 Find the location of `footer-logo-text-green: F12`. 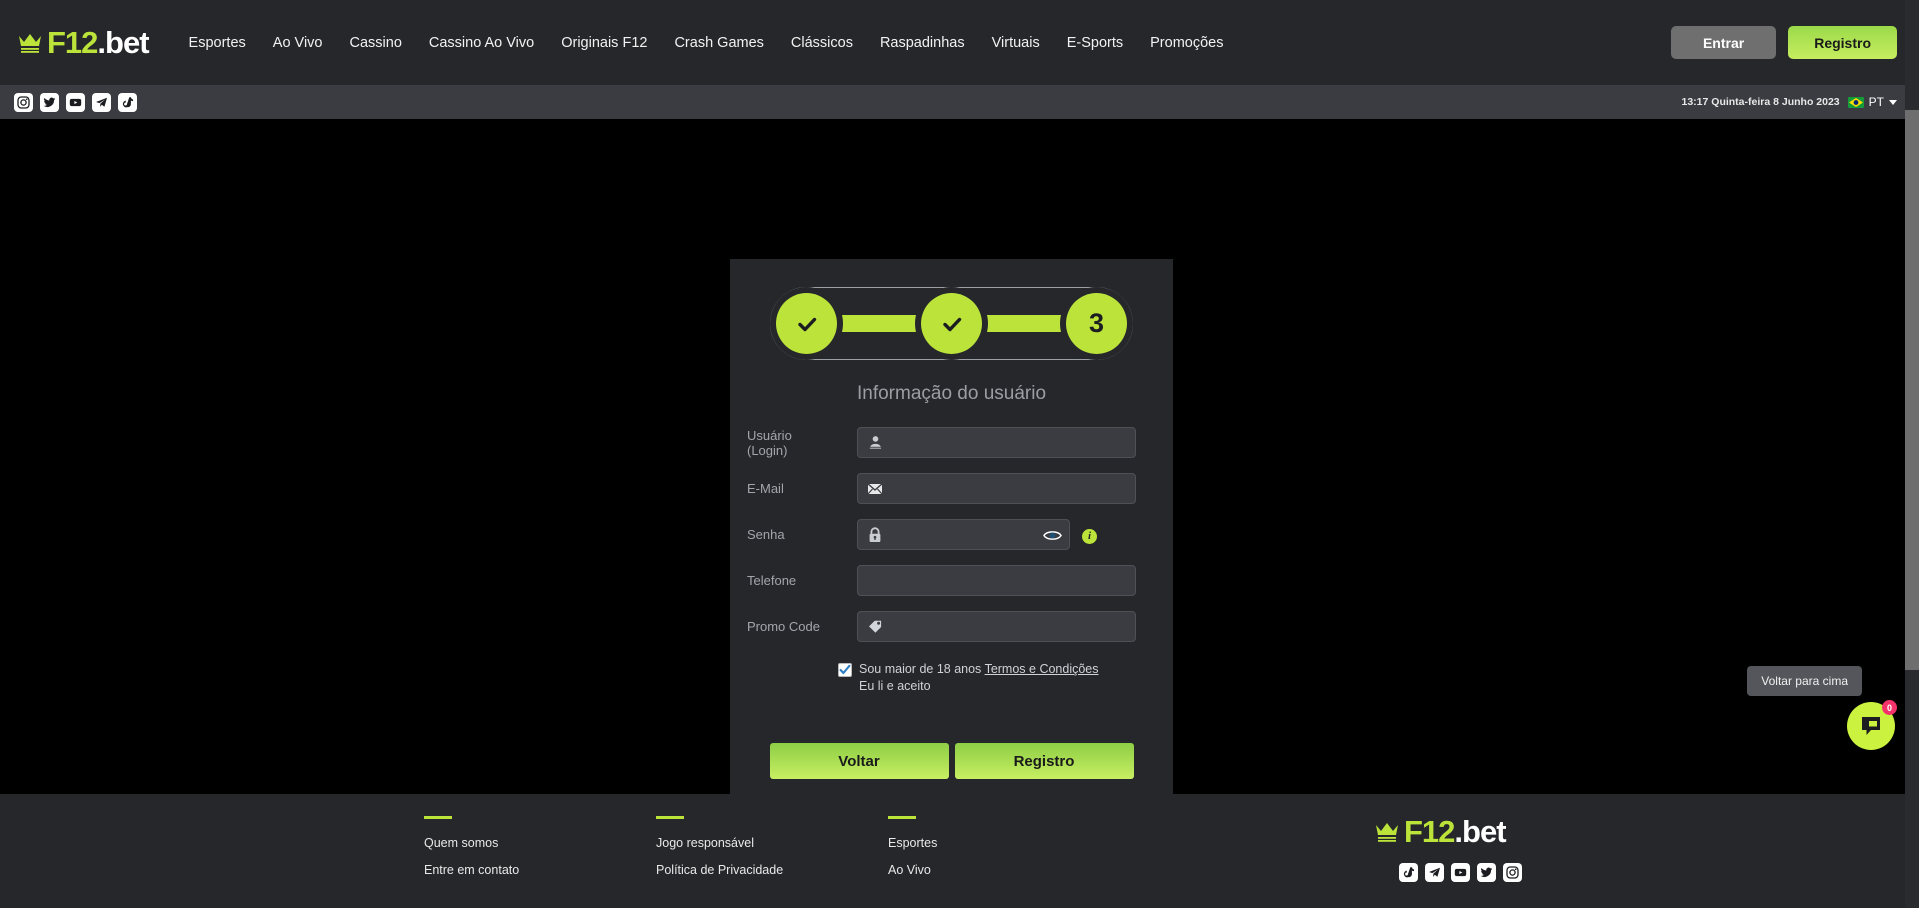

footer-logo-text-green: F12 is located at coordinates (1429, 831).